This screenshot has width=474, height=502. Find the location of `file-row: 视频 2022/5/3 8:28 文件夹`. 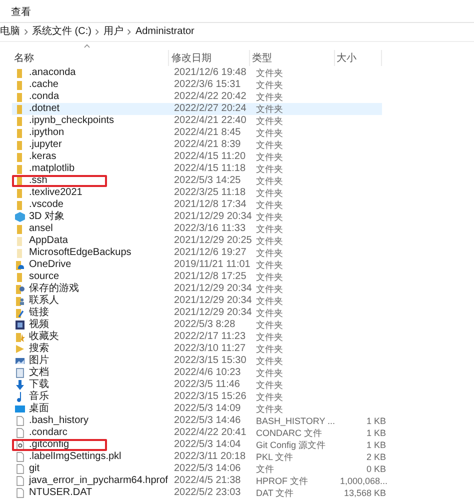

file-row: 视频 2022/5/3 8:28 文件夹 is located at coordinates (197, 325).